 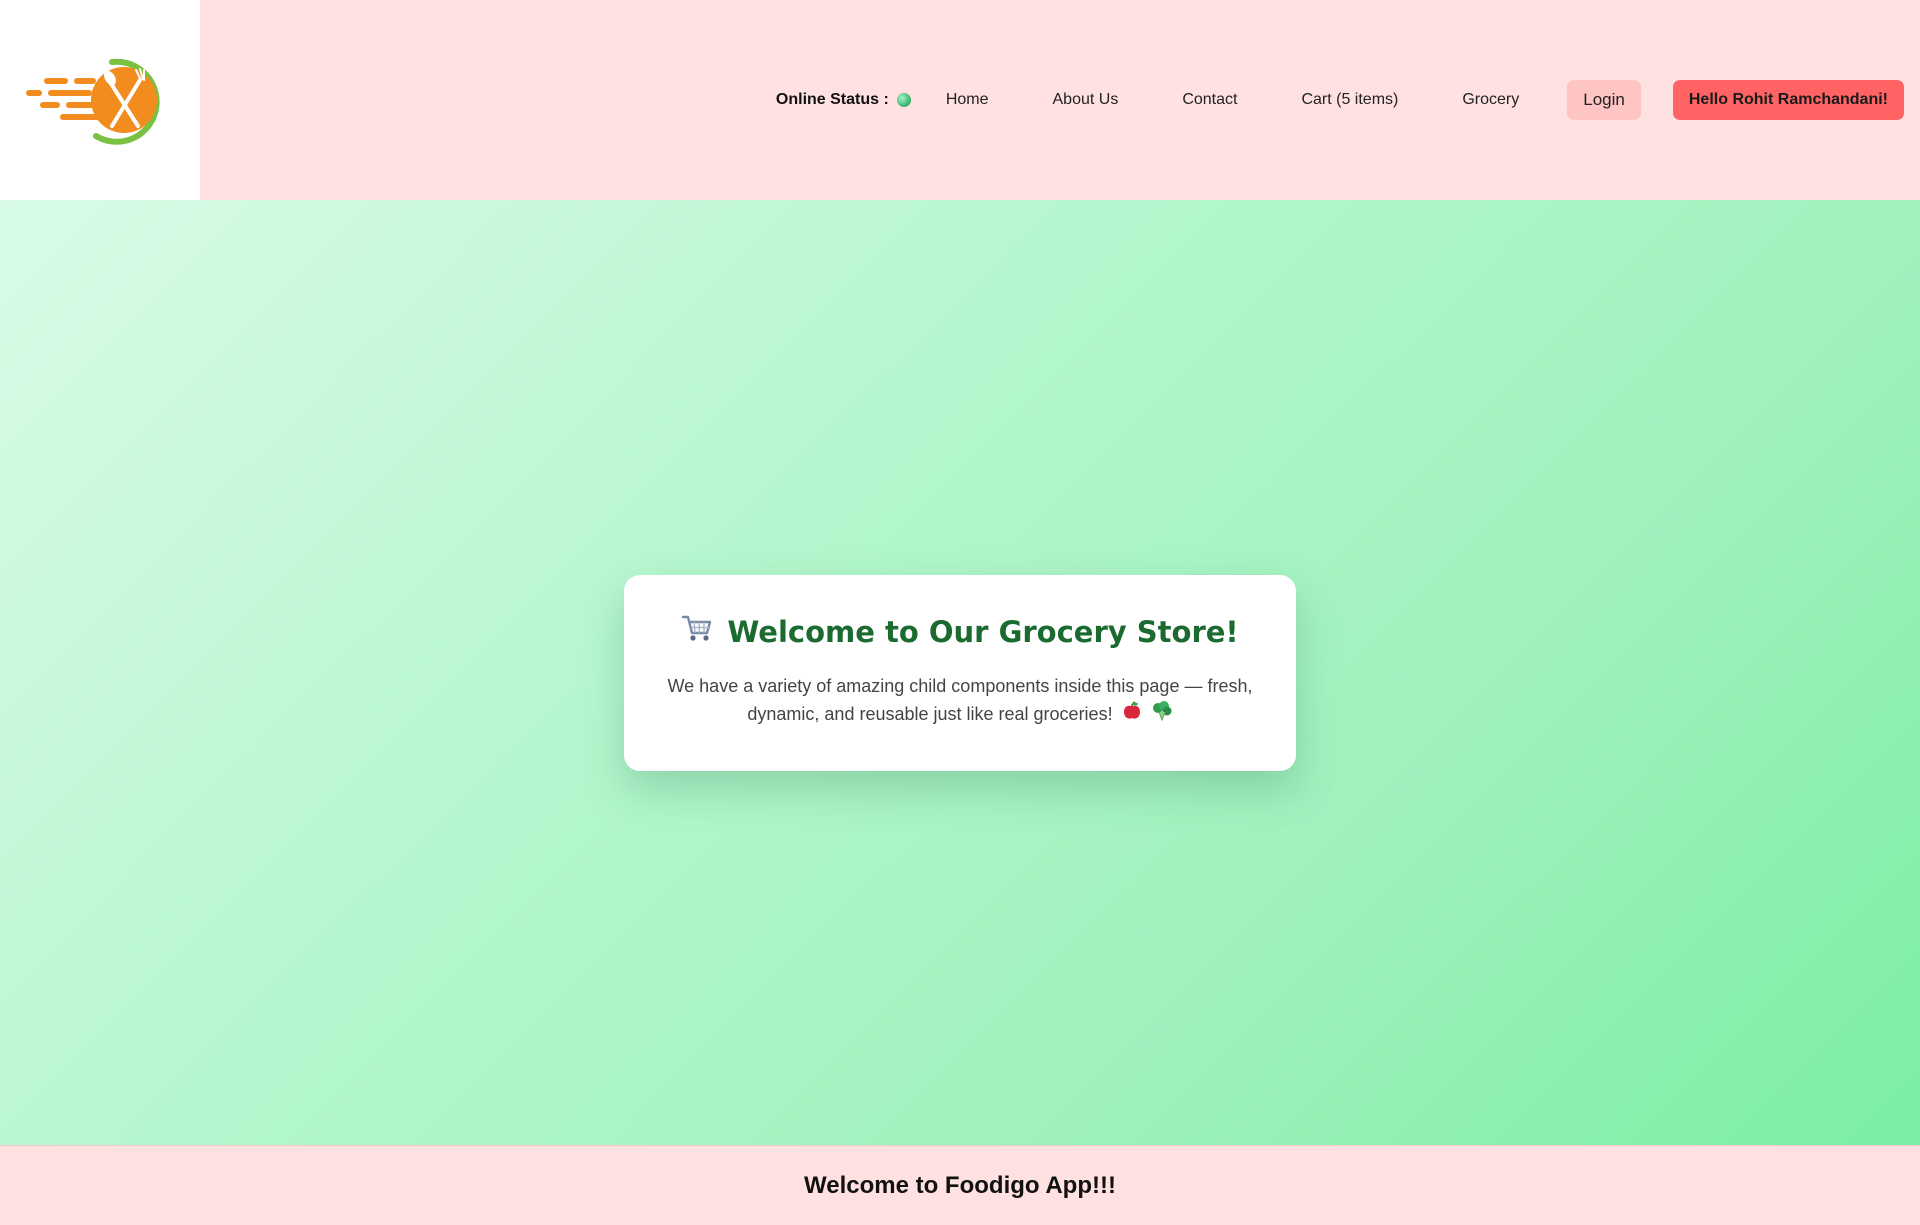 What do you see at coordinates (983, 631) in the screenshot?
I see `card-title-text: Welcome to Our Grocery Store!` at bounding box center [983, 631].